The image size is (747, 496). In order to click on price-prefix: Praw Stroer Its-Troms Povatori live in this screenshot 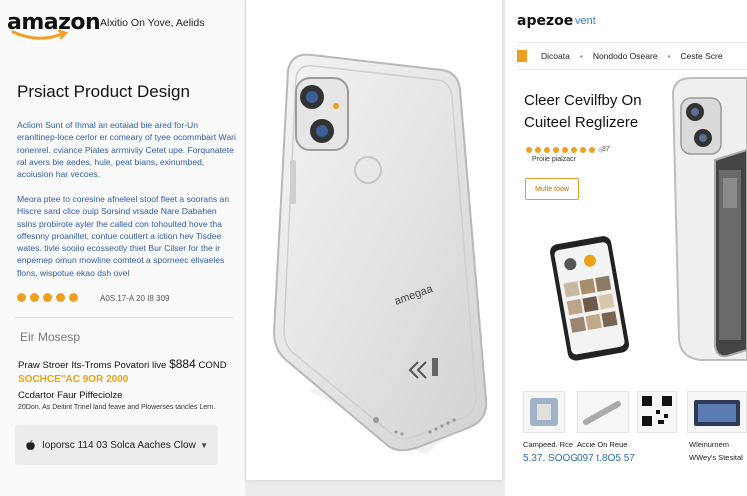, I will do `click(92, 365)`.